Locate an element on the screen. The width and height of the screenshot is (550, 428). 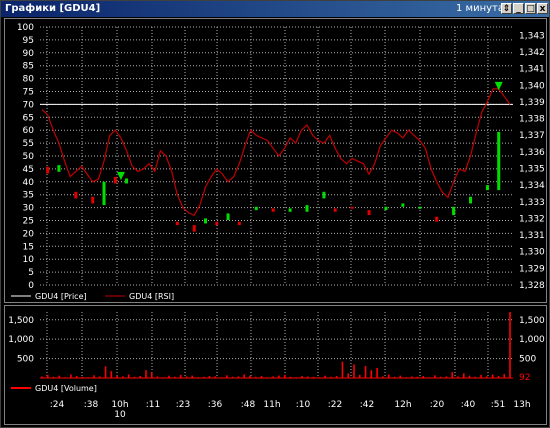
legend-price-label: GDU4 [Price] is located at coordinates (61, 296).